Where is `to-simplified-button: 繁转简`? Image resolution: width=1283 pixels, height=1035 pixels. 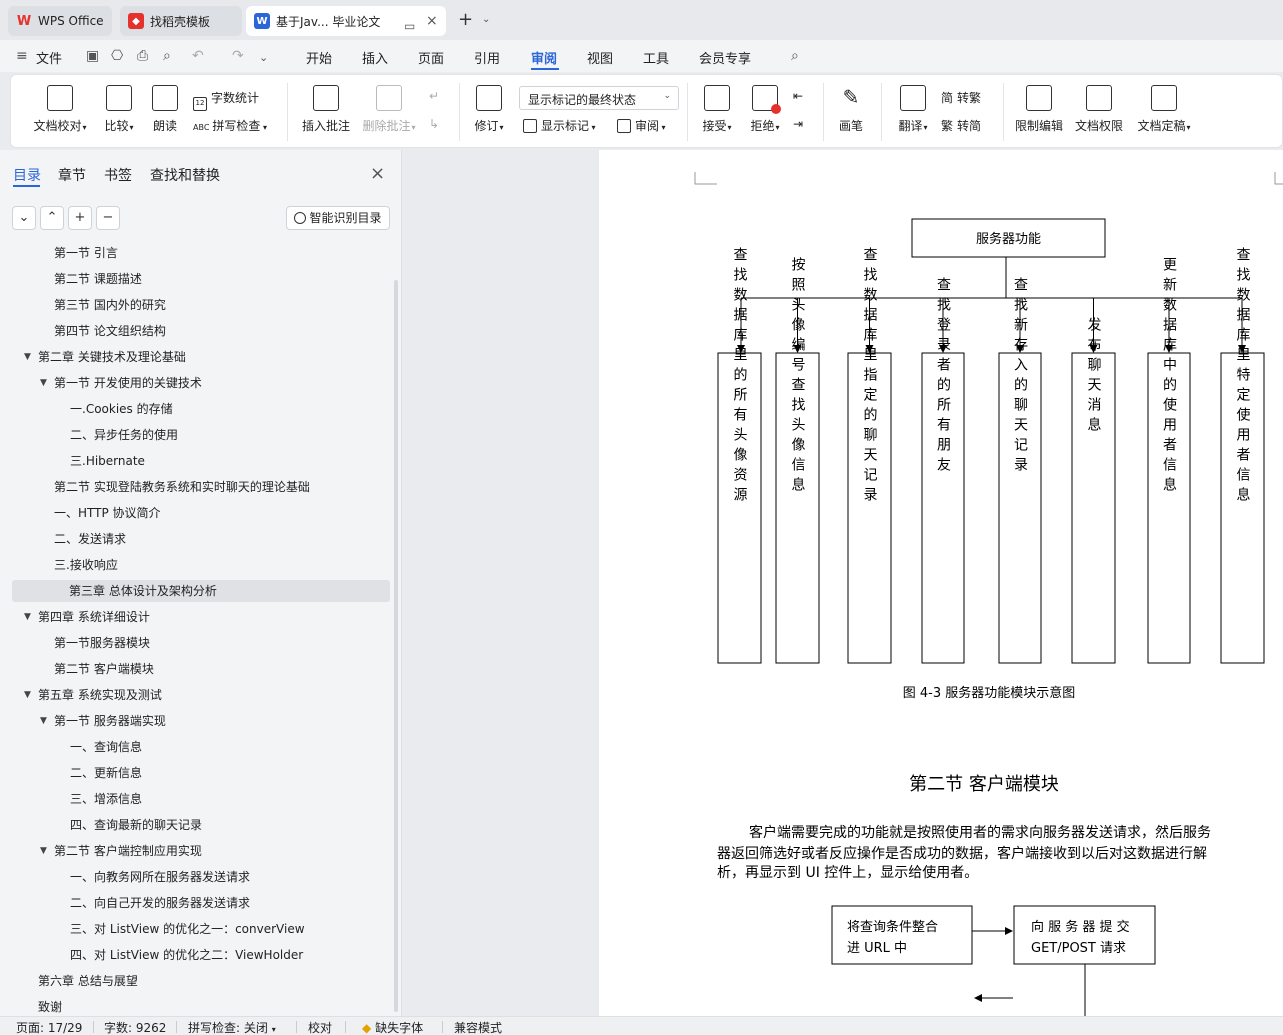 to-simplified-button: 繁转简 is located at coordinates (961, 125).